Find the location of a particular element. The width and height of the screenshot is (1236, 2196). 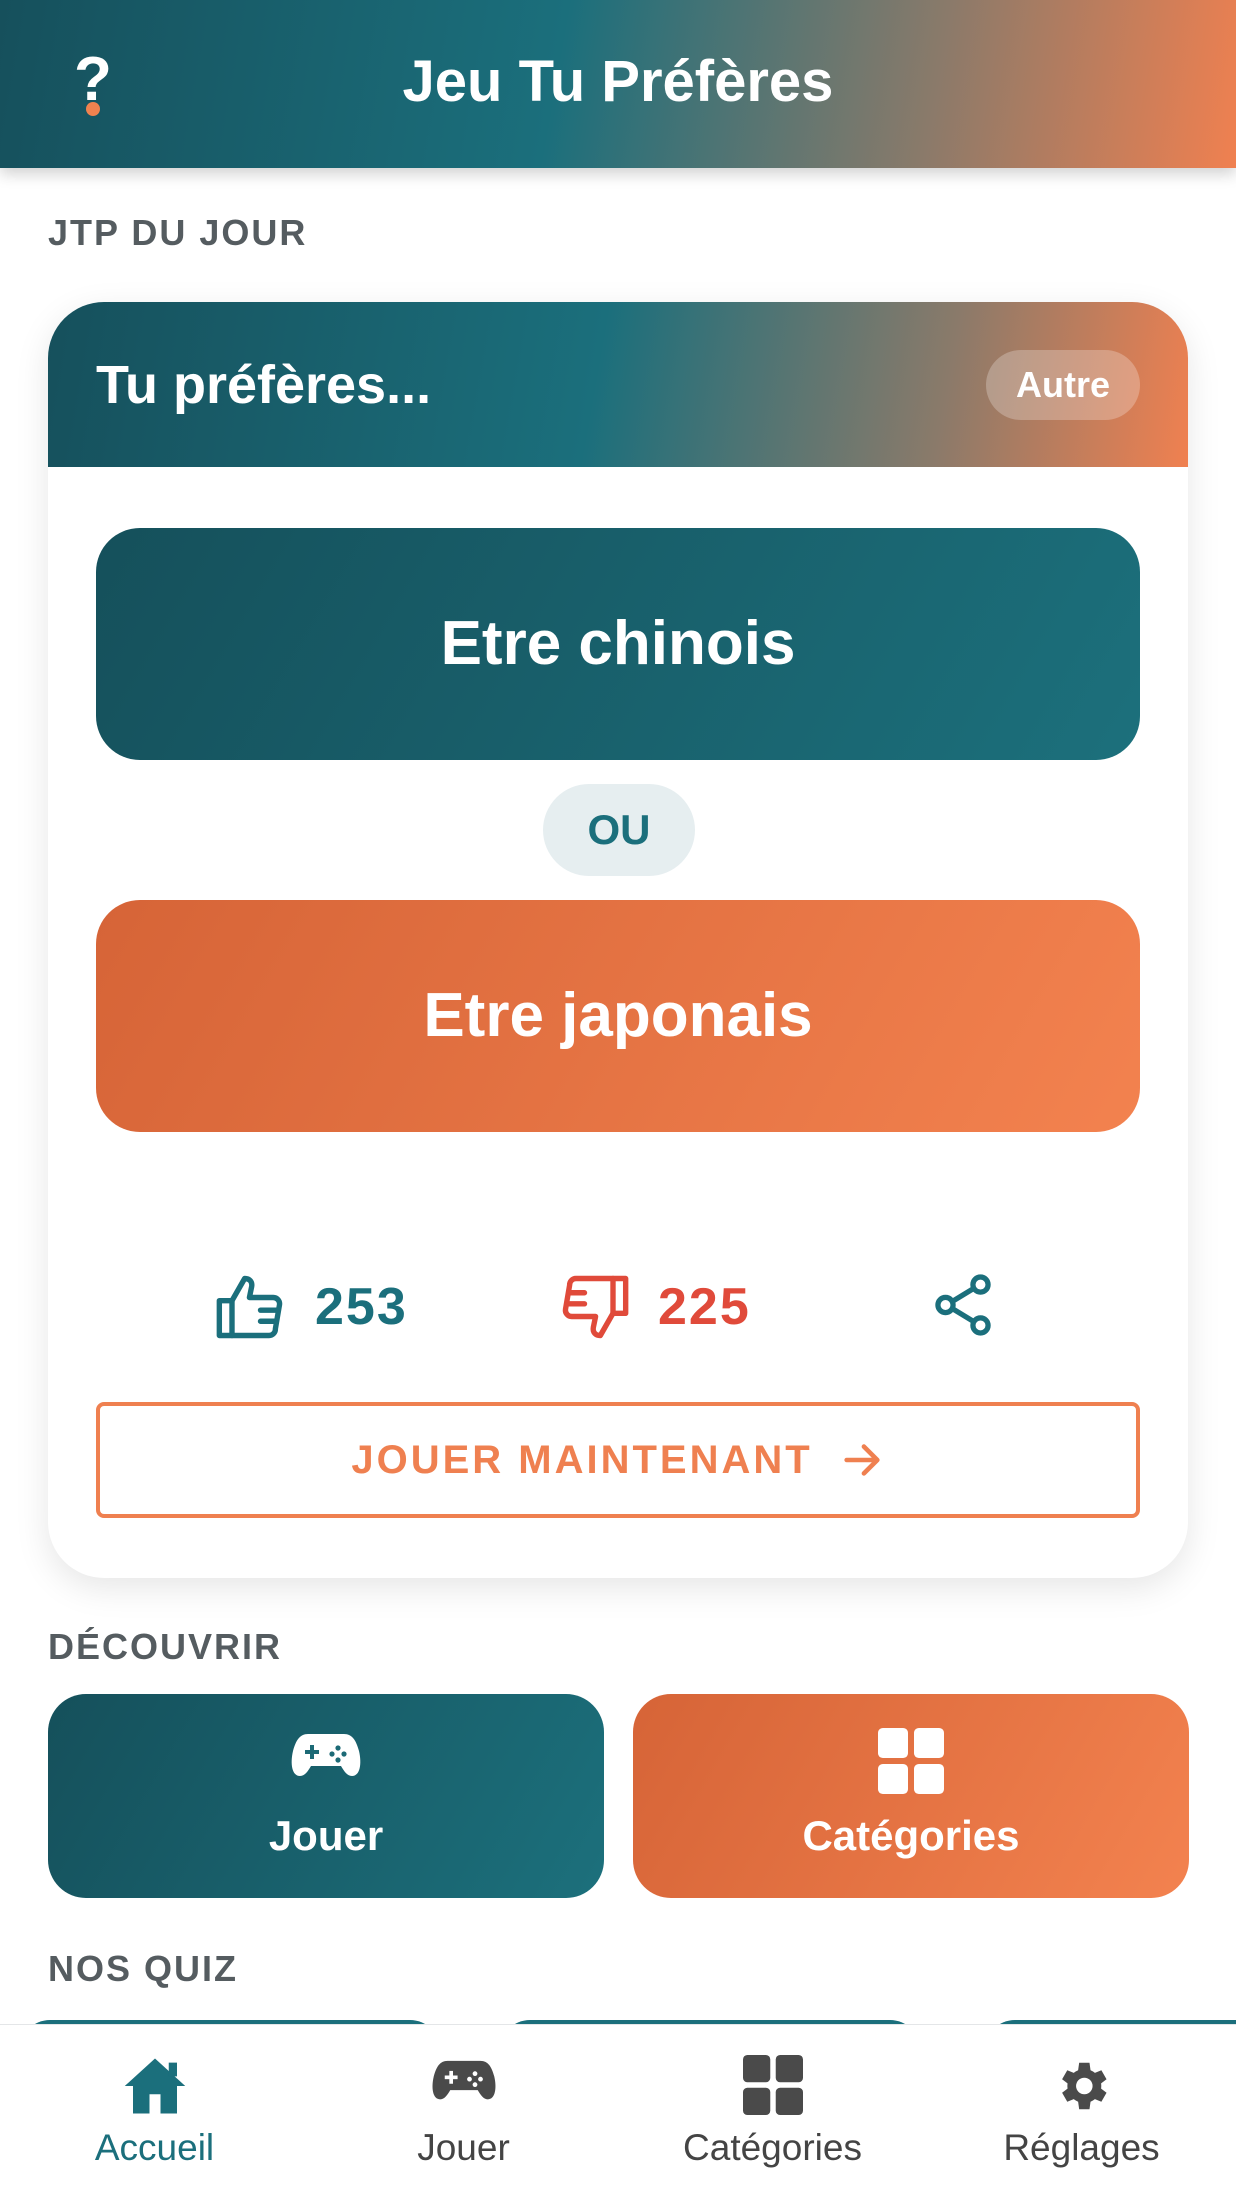

nav-item-play: Jouer is located at coordinates (463, 2110).